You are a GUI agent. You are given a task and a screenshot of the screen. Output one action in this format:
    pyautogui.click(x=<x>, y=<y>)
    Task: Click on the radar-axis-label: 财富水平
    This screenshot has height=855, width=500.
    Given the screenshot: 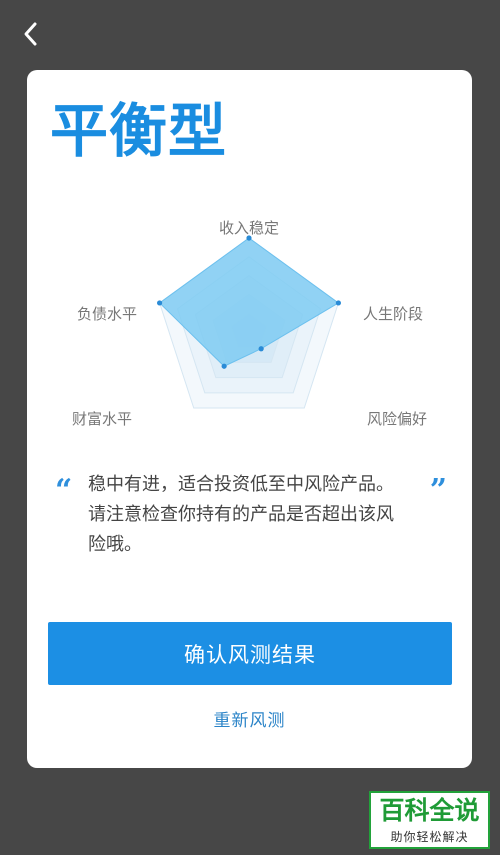 What is the action you would take?
    pyautogui.click(x=102, y=419)
    